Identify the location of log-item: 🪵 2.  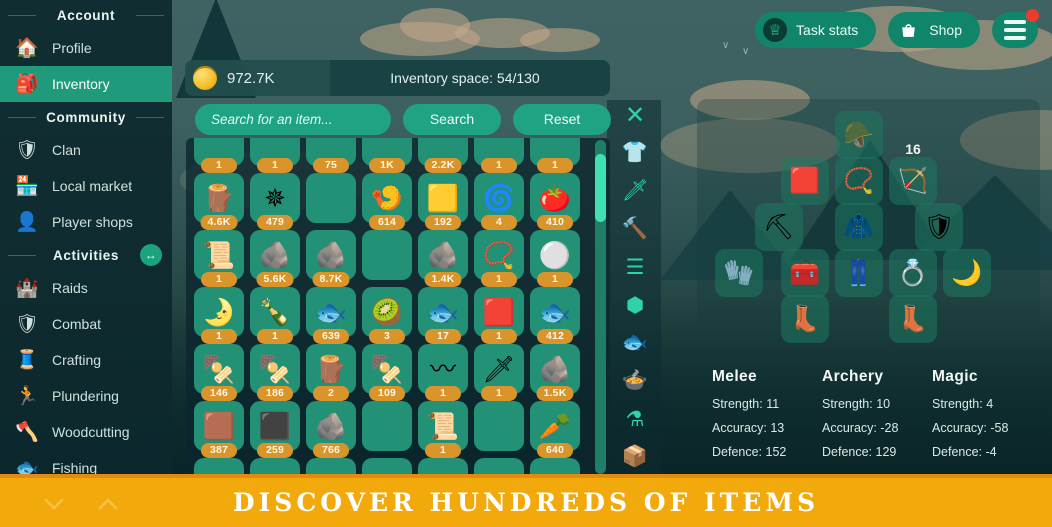
(331, 372).